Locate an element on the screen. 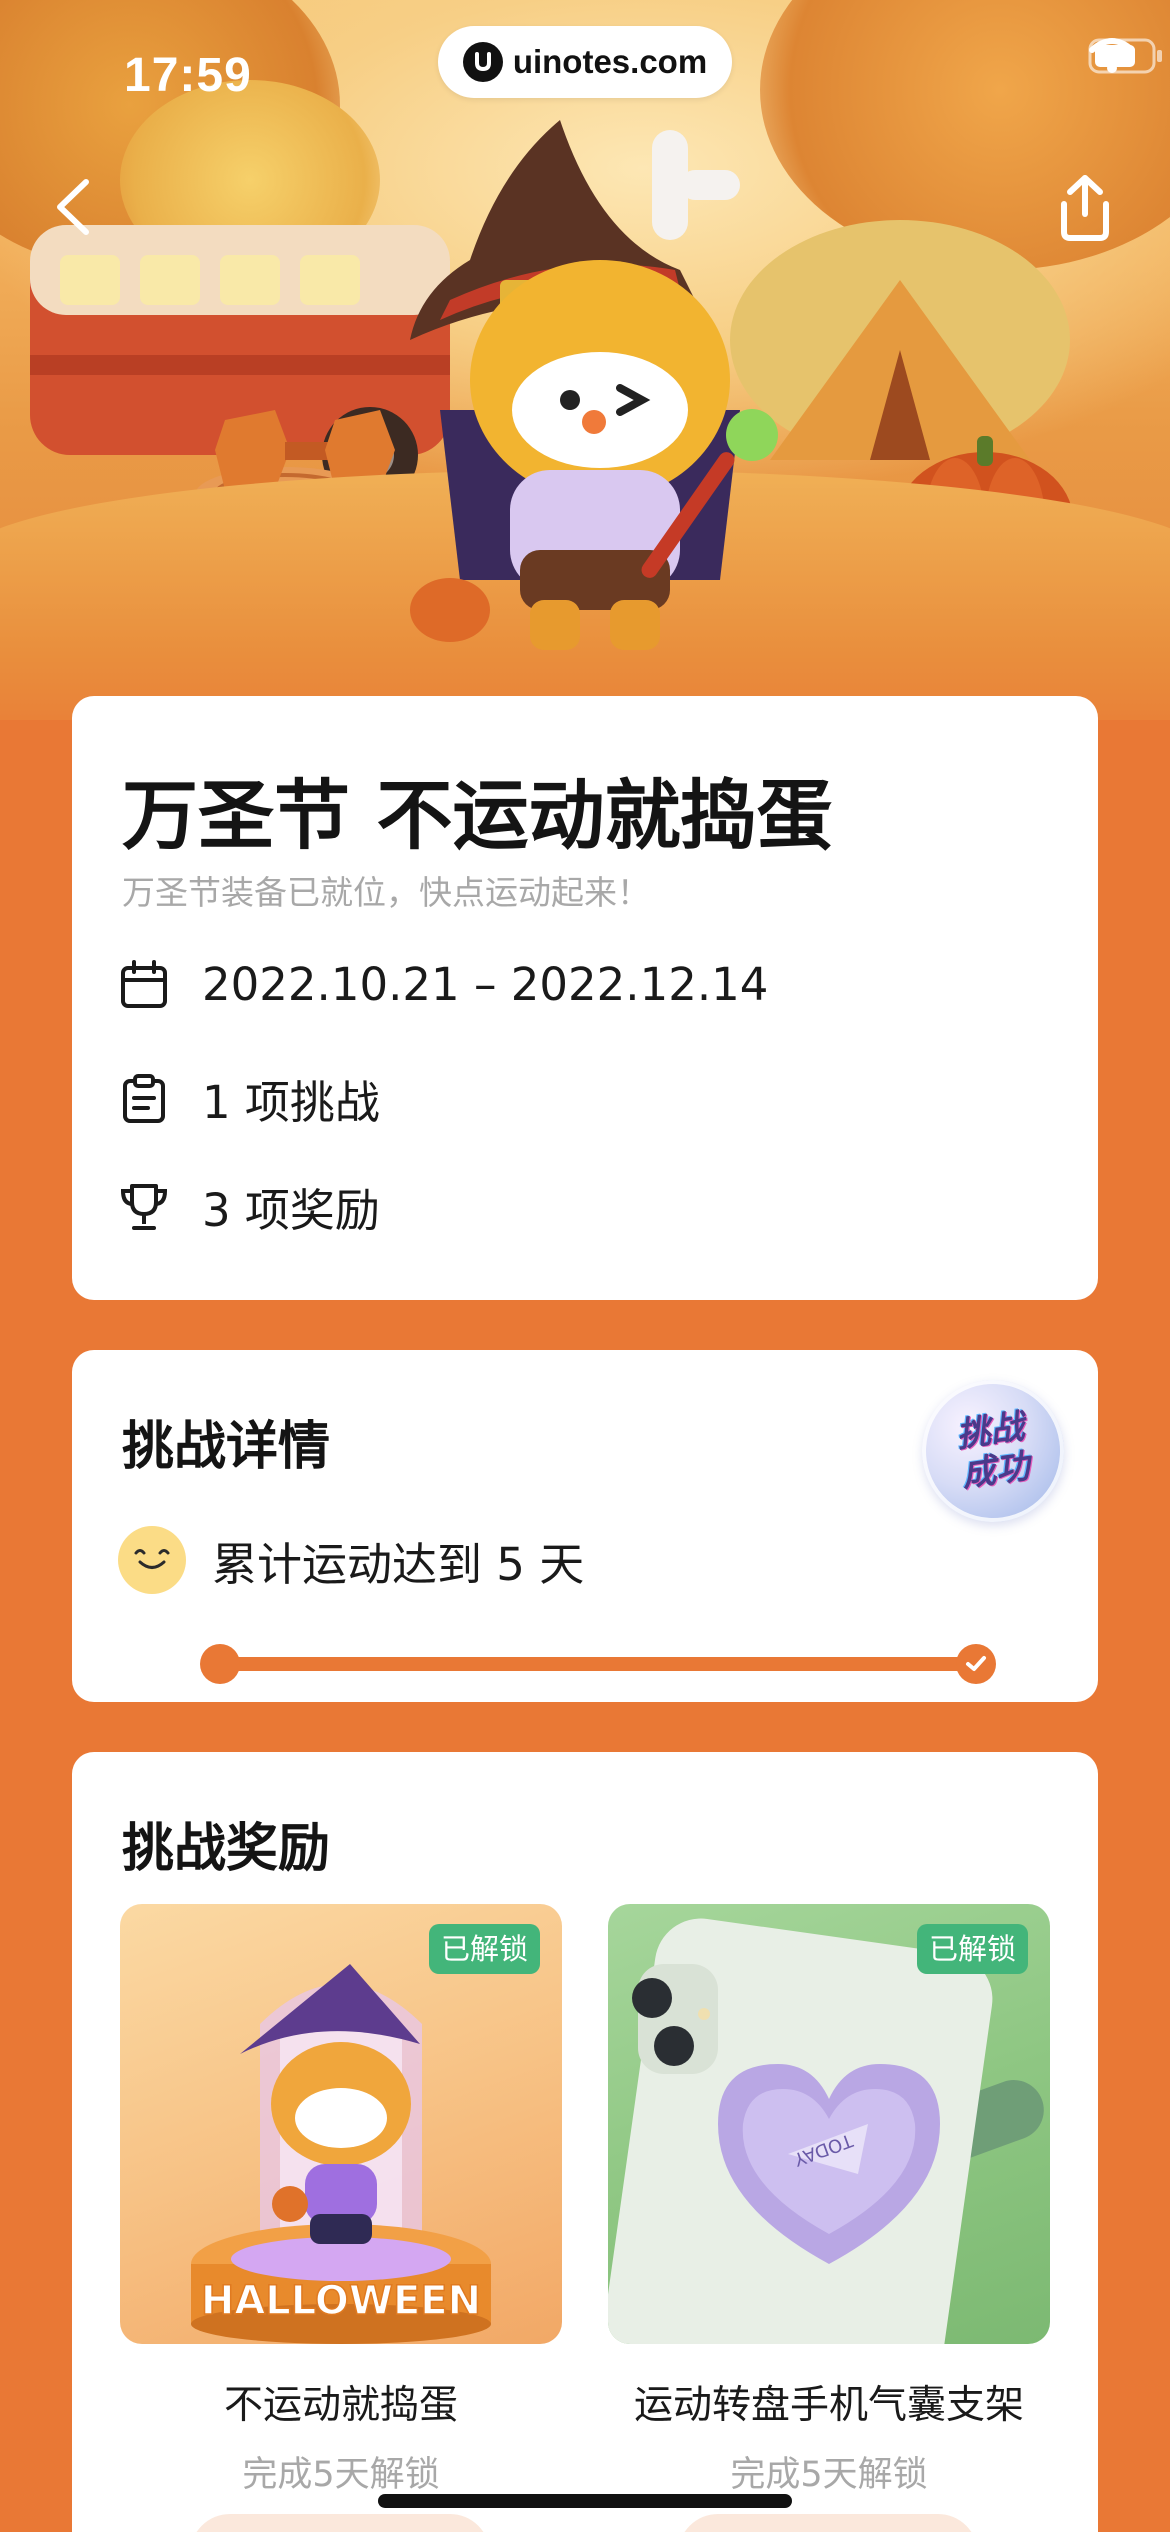 The image size is (1170, 2532). chevron-left-icon is located at coordinates (76, 207).